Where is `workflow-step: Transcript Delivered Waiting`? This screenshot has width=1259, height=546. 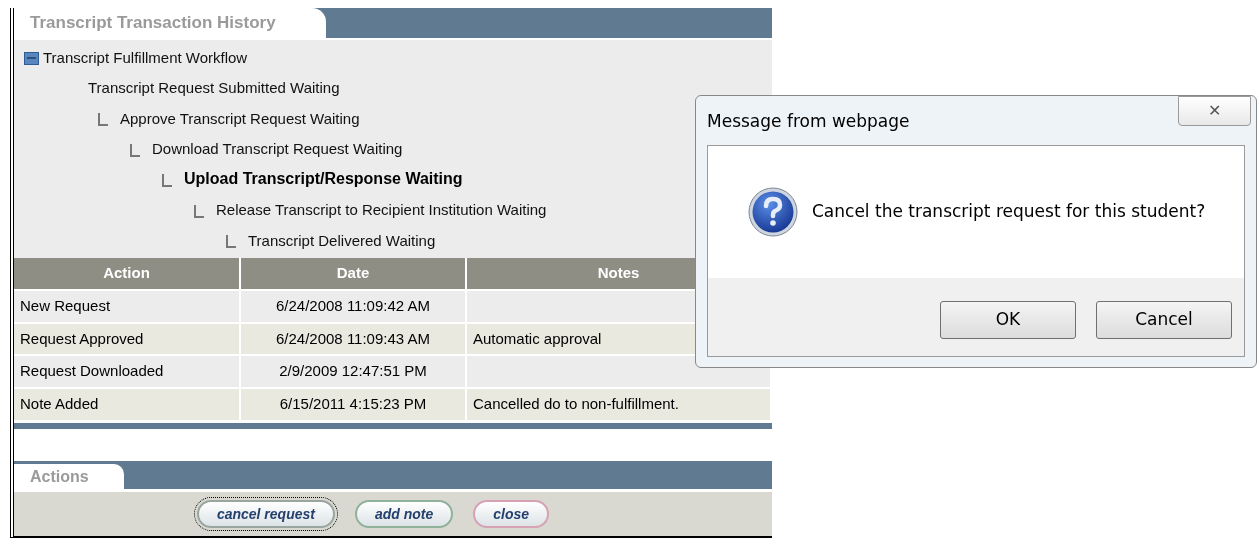 workflow-step: Transcript Delivered Waiting is located at coordinates (342, 240).